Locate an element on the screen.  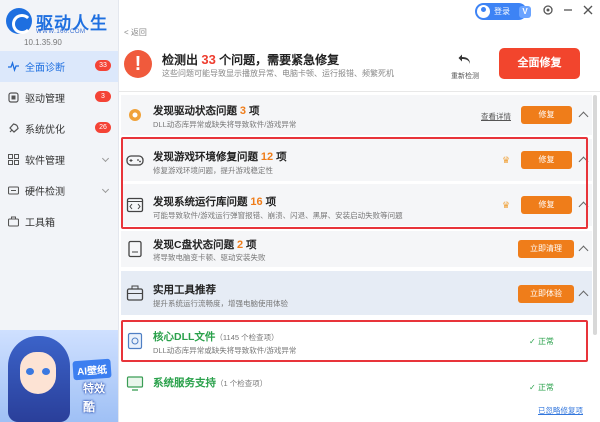
sidebar-item-software-management: 软件管理 is located at coordinates (59, 159).